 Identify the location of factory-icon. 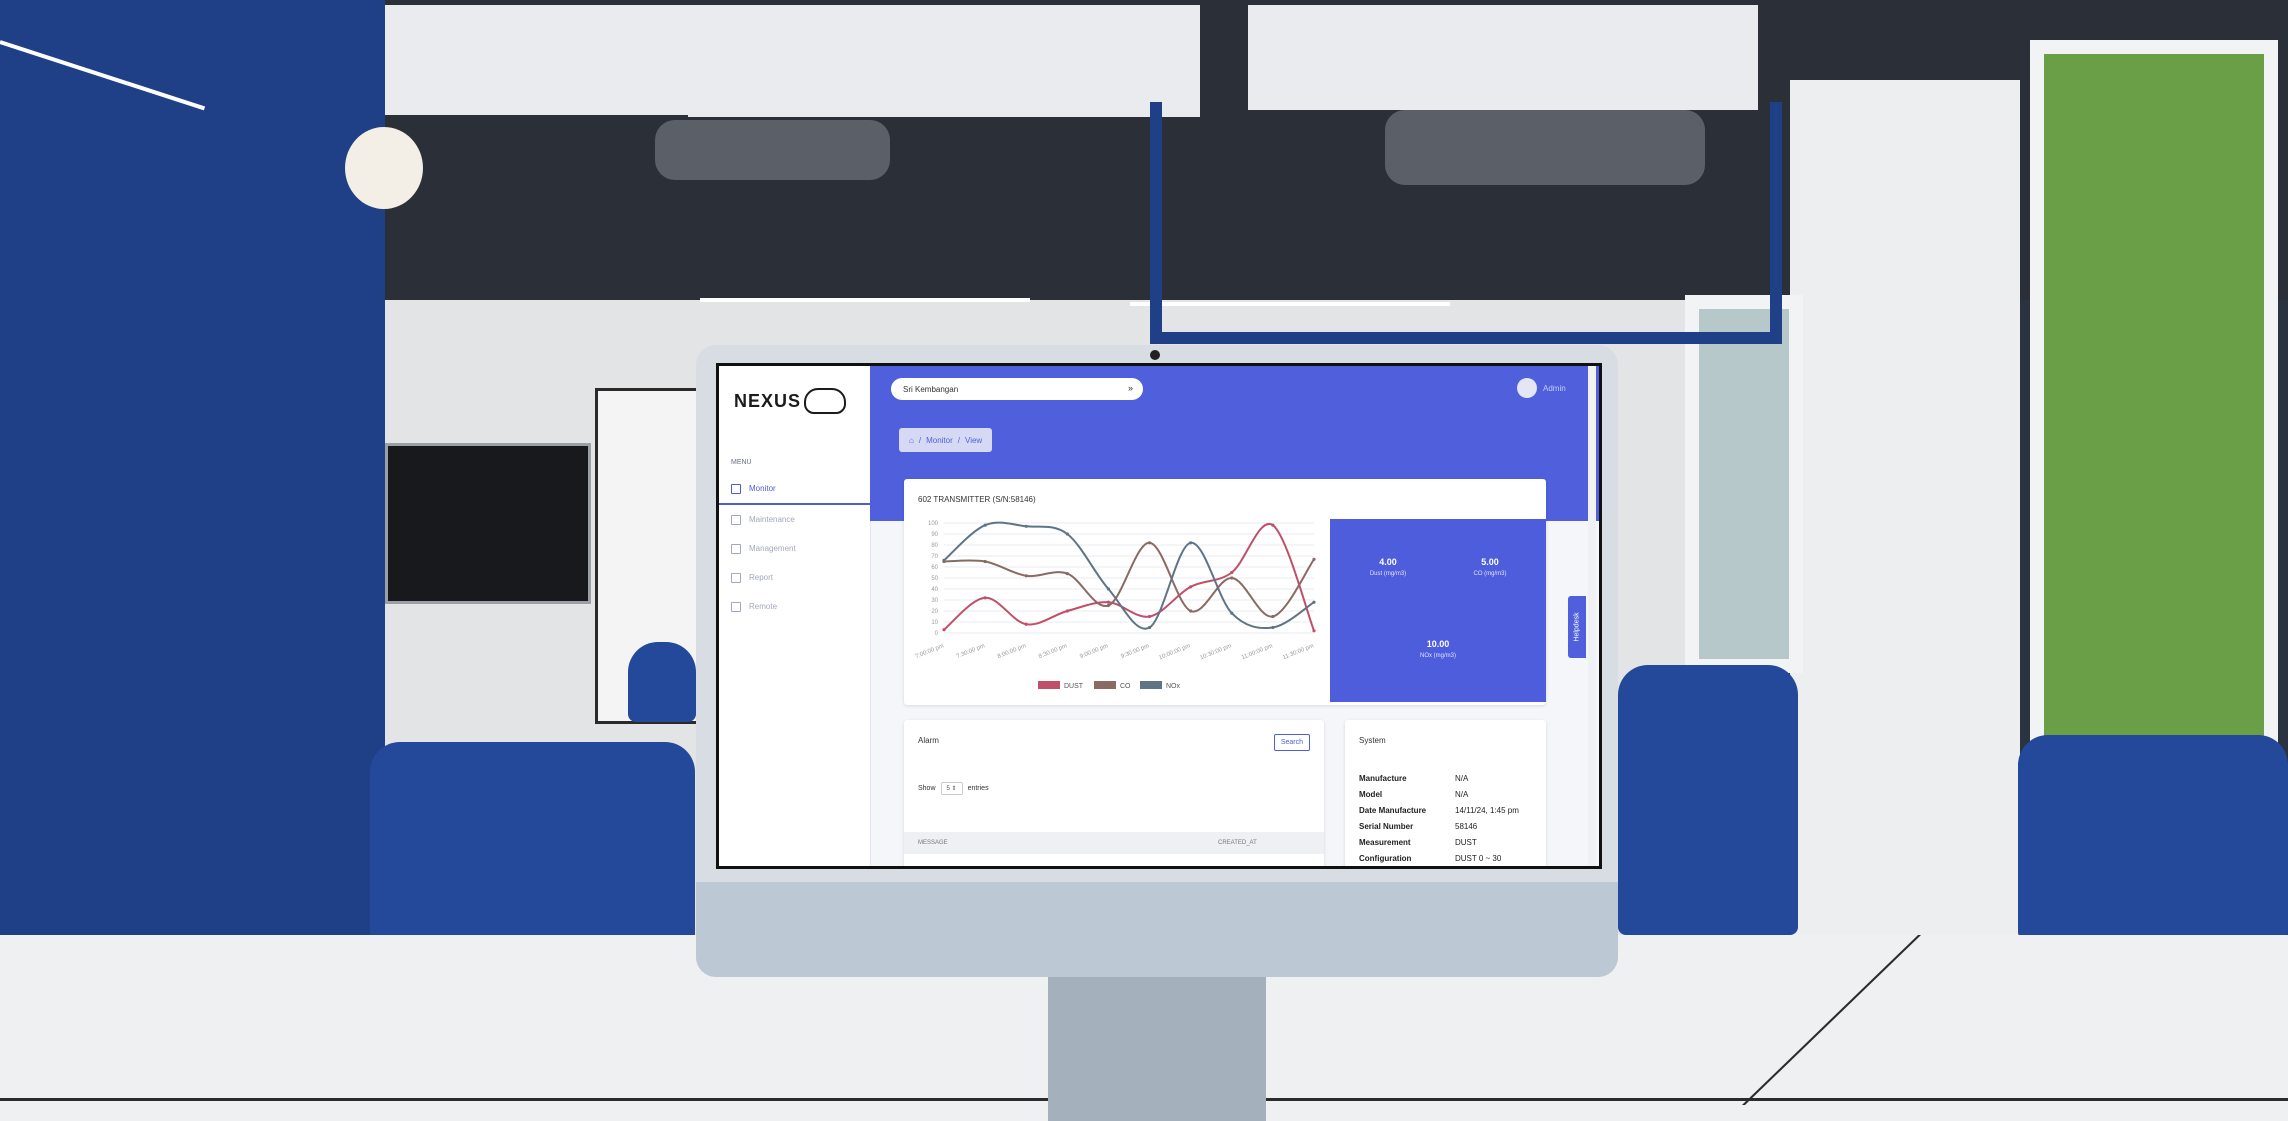
(736, 606).